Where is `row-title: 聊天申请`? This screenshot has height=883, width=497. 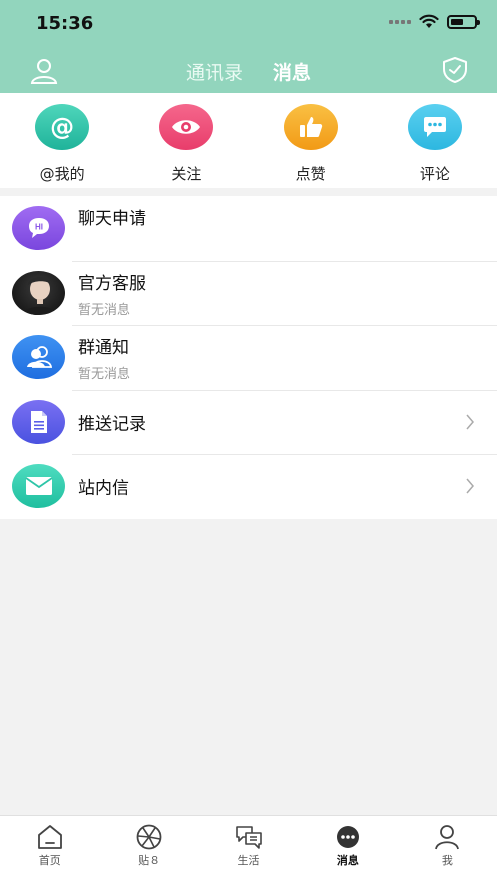
row-title: 聊天申请 is located at coordinates (112, 219).